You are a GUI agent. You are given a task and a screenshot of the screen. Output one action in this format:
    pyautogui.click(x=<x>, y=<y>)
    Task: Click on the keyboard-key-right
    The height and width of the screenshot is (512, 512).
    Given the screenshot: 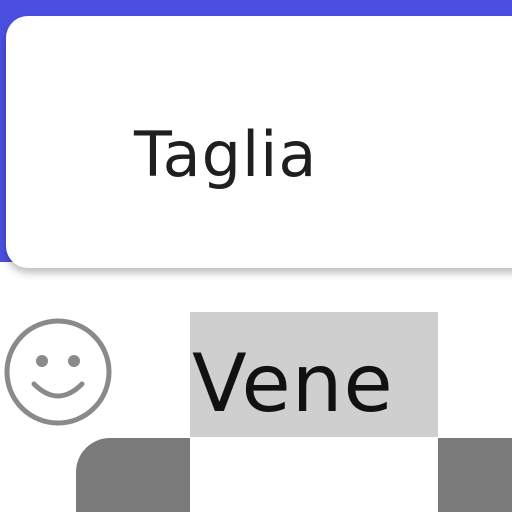 What is the action you would take?
    pyautogui.click(x=475, y=475)
    